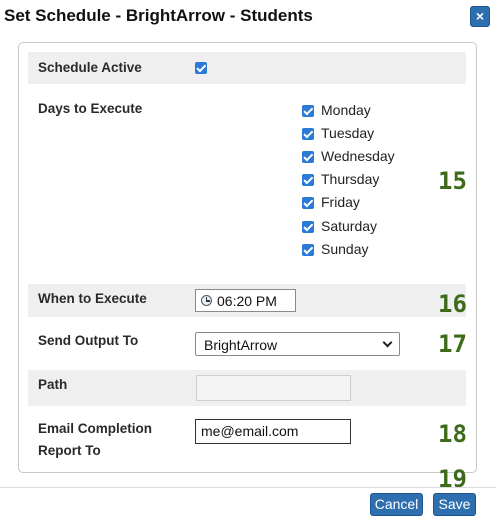 This screenshot has height=519, width=496. What do you see at coordinates (452, 181) in the screenshot?
I see `annotation-number: 15` at bounding box center [452, 181].